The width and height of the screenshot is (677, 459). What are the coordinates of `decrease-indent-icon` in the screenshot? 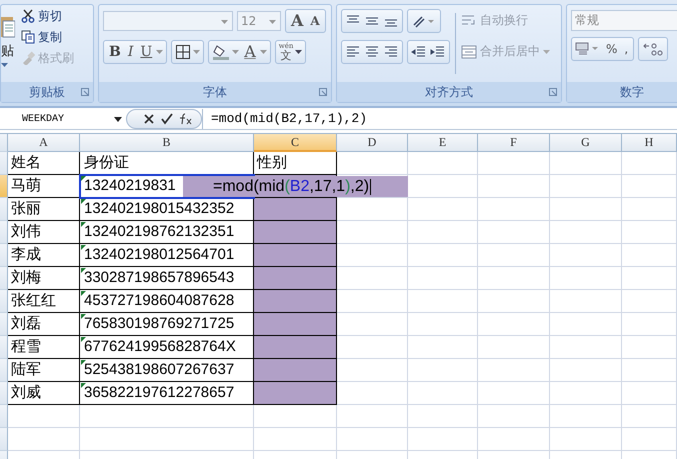 It's located at (419, 51).